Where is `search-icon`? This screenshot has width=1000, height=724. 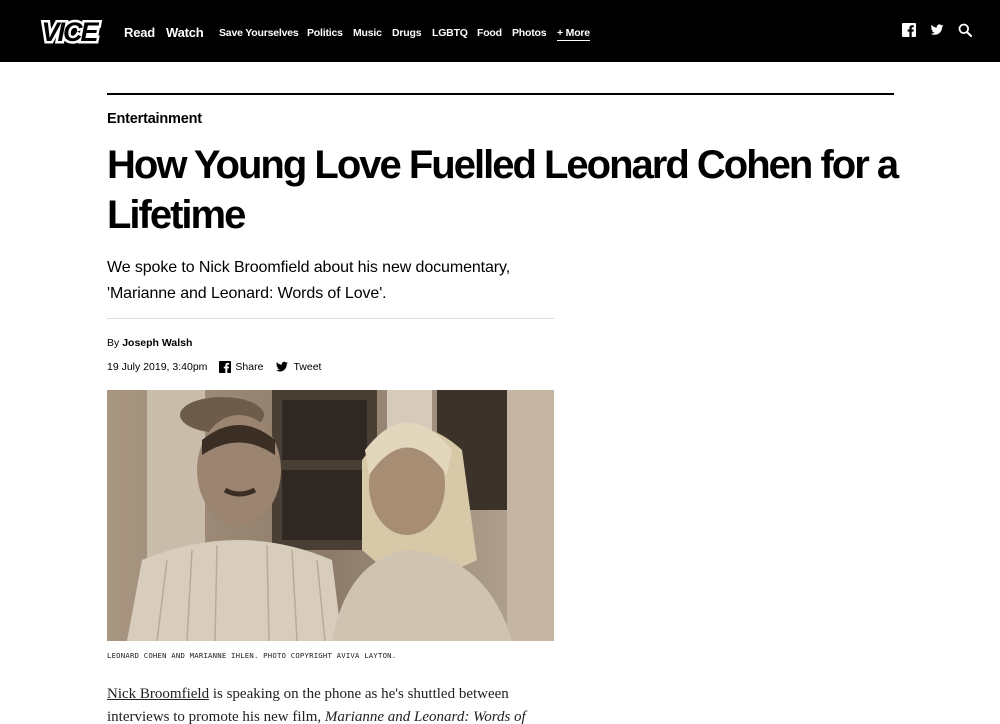
search-icon is located at coordinates (965, 30).